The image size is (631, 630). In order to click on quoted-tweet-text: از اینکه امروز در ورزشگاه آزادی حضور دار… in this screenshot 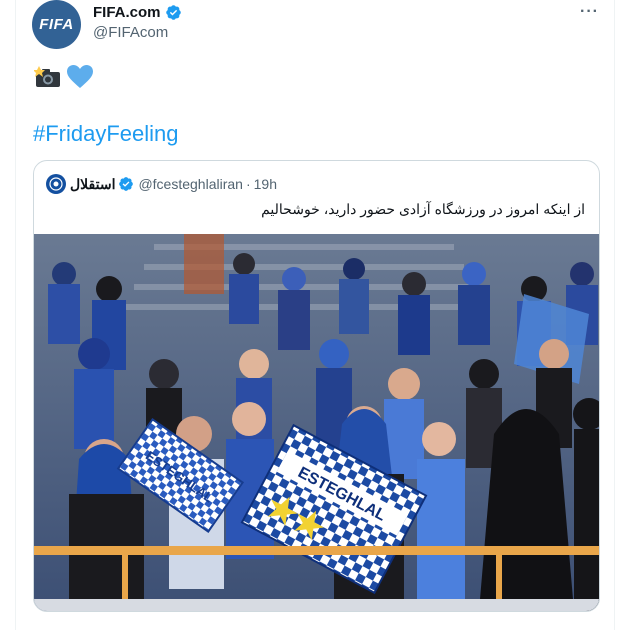, I will do `click(423, 209)`.